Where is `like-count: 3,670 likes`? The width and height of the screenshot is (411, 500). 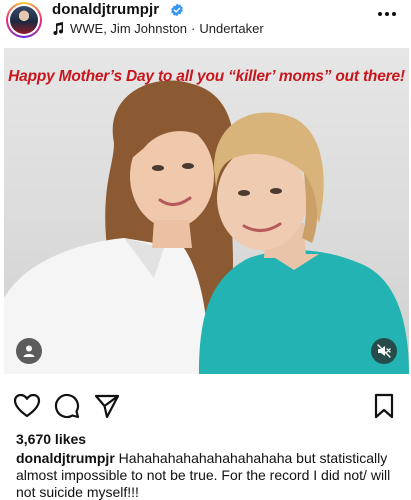
like-count: 3,670 likes is located at coordinates (51, 439).